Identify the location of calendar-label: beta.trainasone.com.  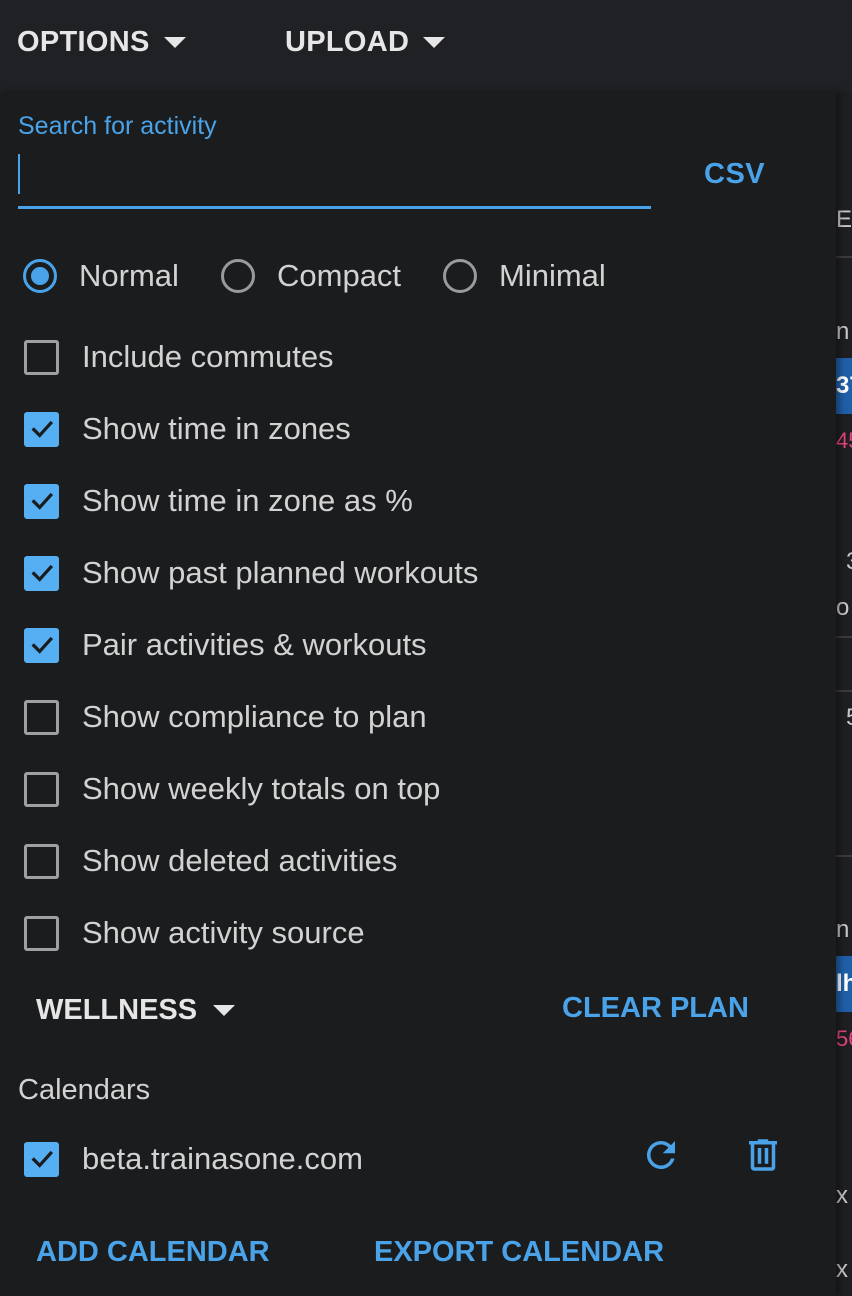
(222, 1158).